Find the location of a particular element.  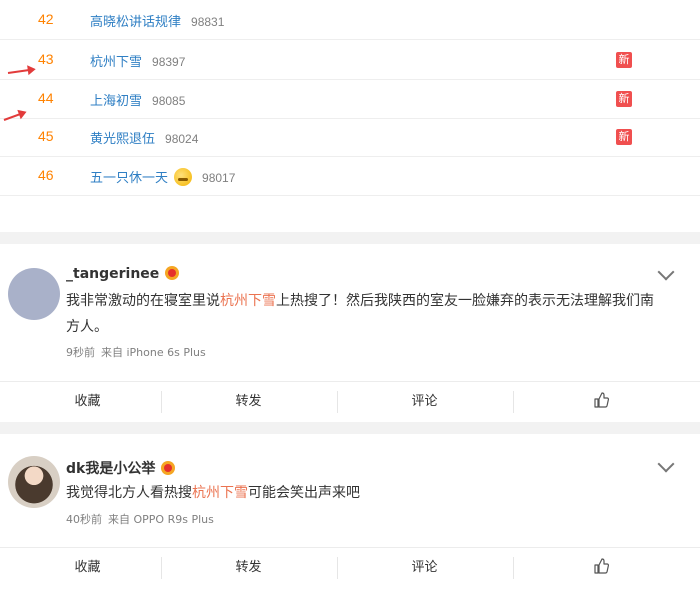

search-count: 98397 is located at coordinates (169, 62).